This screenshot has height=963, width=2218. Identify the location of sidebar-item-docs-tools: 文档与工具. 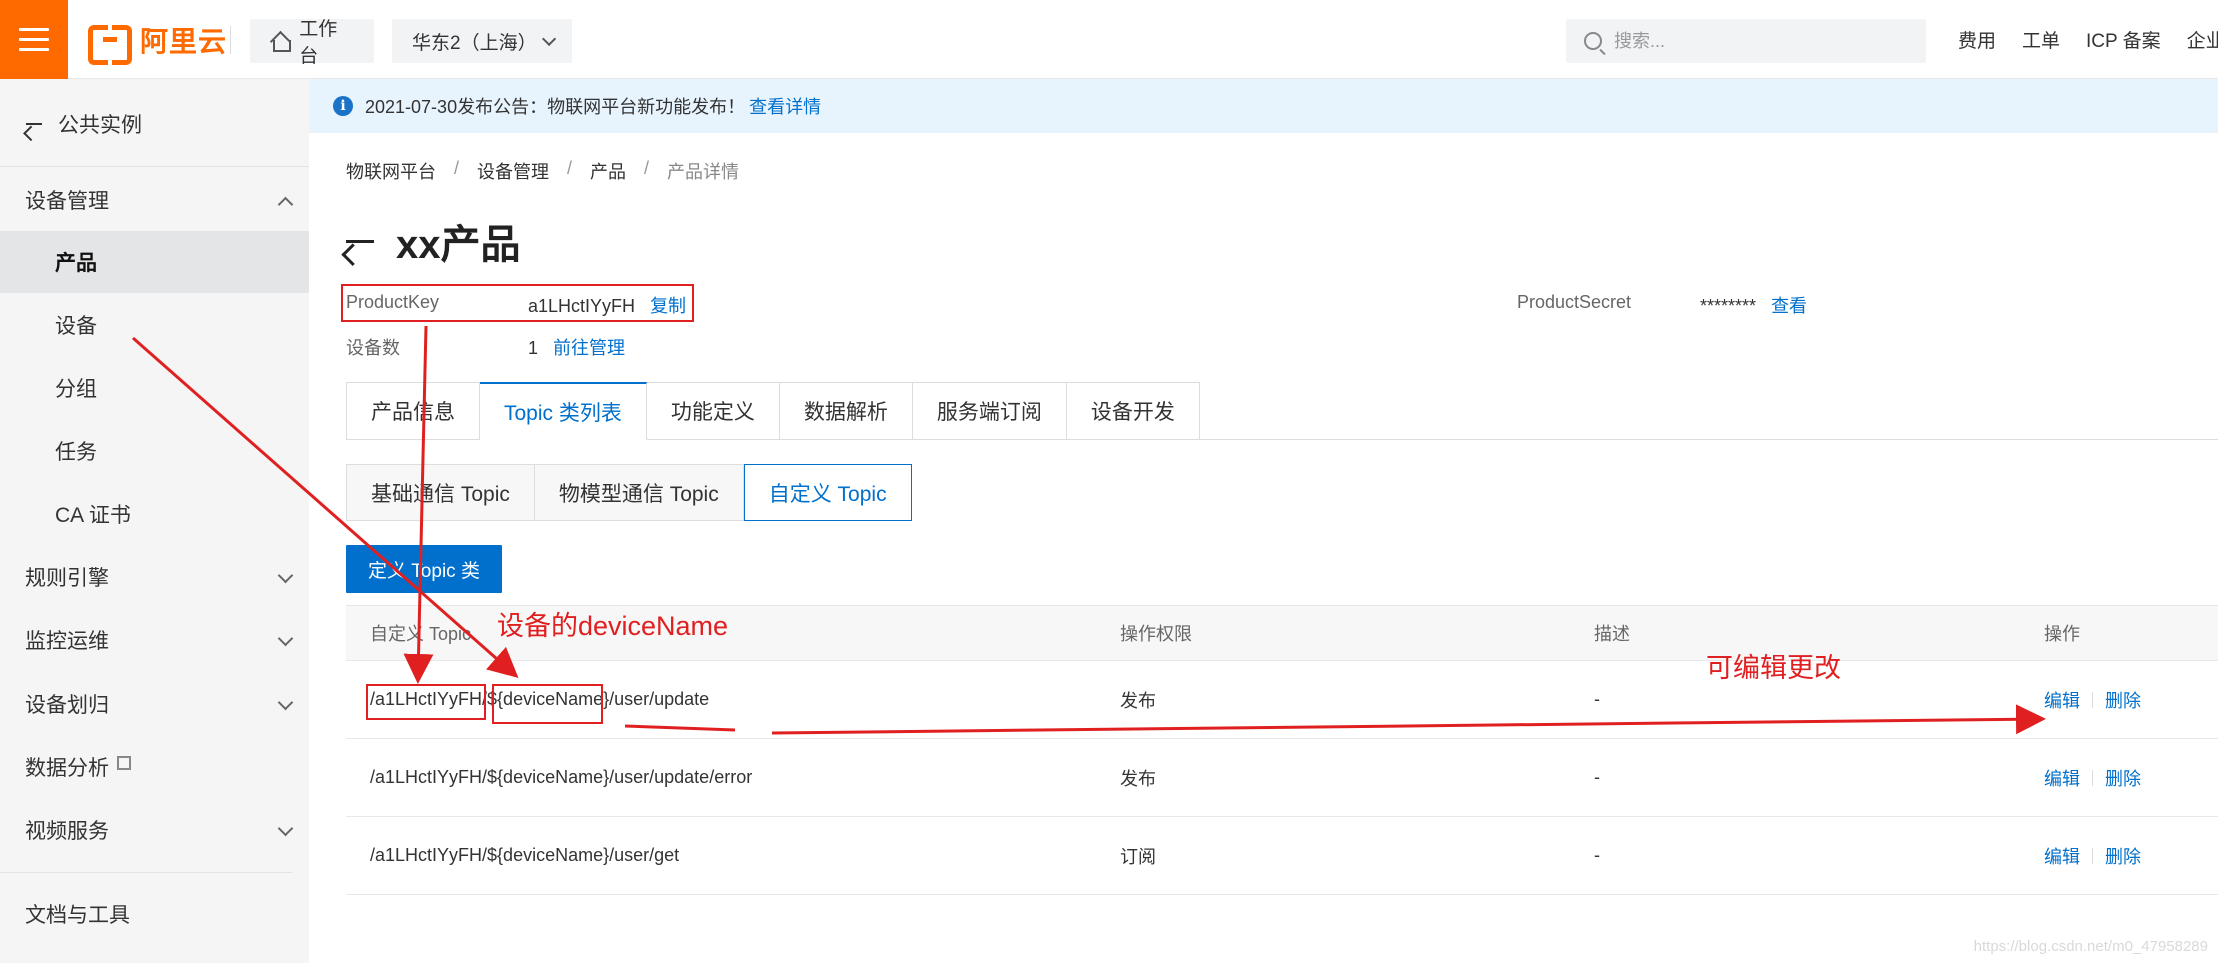
(154, 914).